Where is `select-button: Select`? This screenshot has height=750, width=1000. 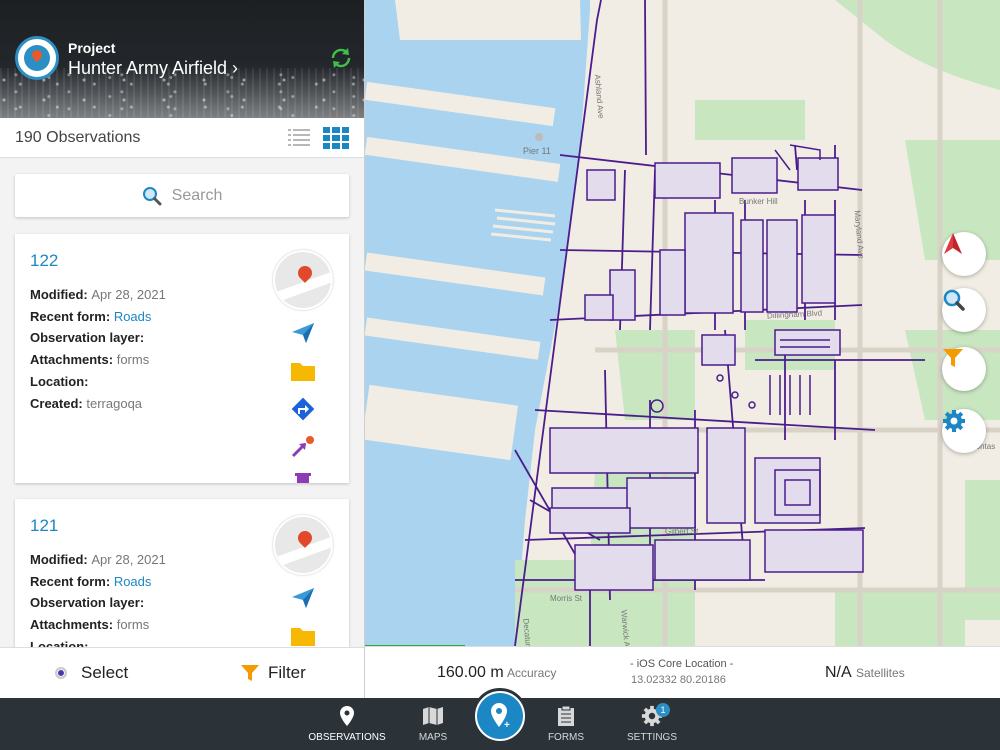
select-button: Select is located at coordinates (91, 673).